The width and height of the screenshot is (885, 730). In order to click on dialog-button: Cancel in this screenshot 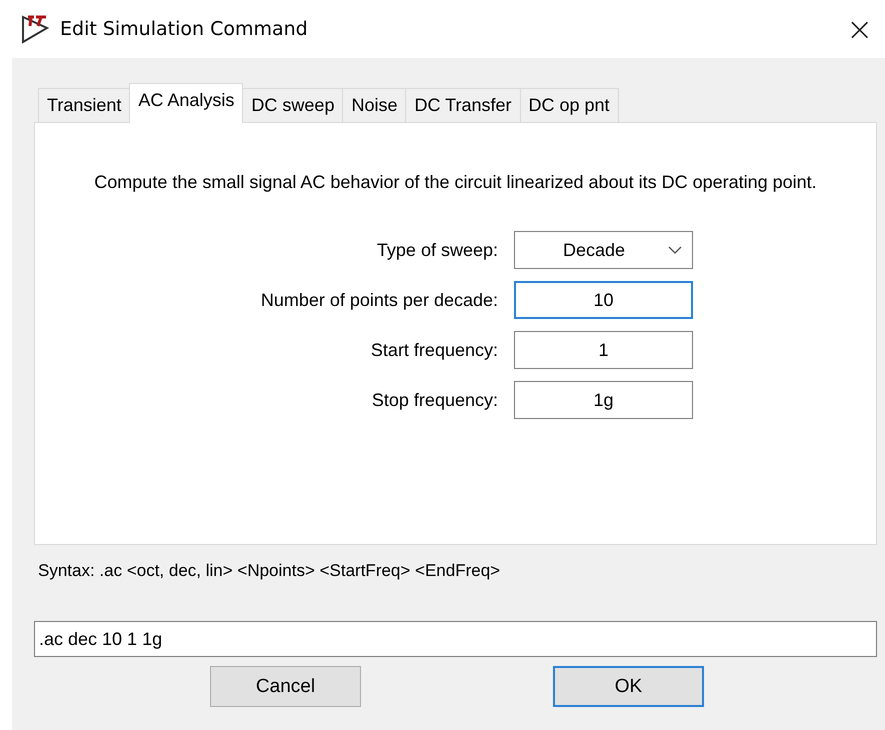, I will do `click(285, 686)`.